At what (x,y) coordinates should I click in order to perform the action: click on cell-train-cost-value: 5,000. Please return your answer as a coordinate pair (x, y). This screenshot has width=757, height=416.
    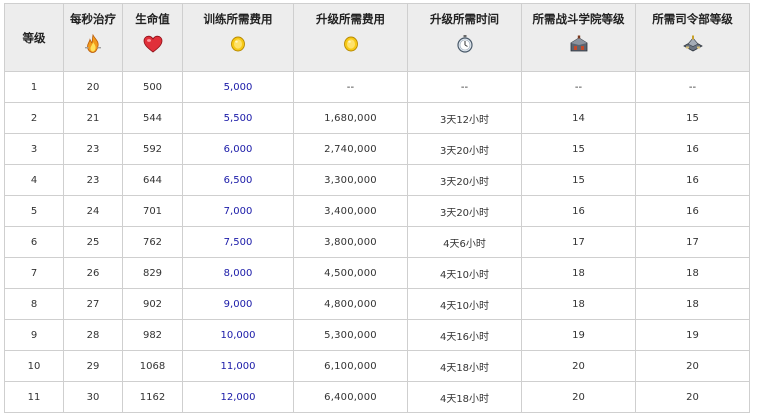
    Looking at the image, I should click on (238, 87).